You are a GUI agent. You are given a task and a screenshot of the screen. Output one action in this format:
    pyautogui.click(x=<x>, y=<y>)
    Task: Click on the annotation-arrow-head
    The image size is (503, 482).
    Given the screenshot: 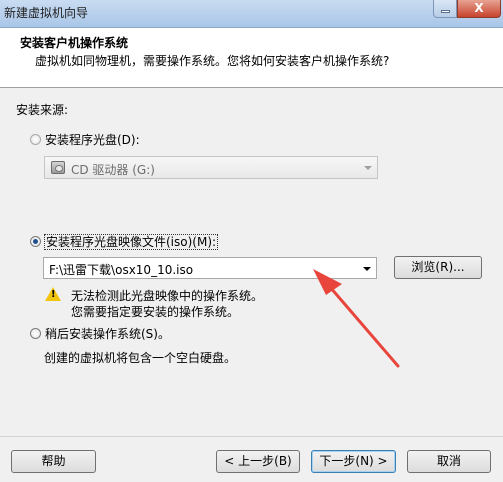 What is the action you would take?
    pyautogui.click(x=327, y=282)
    